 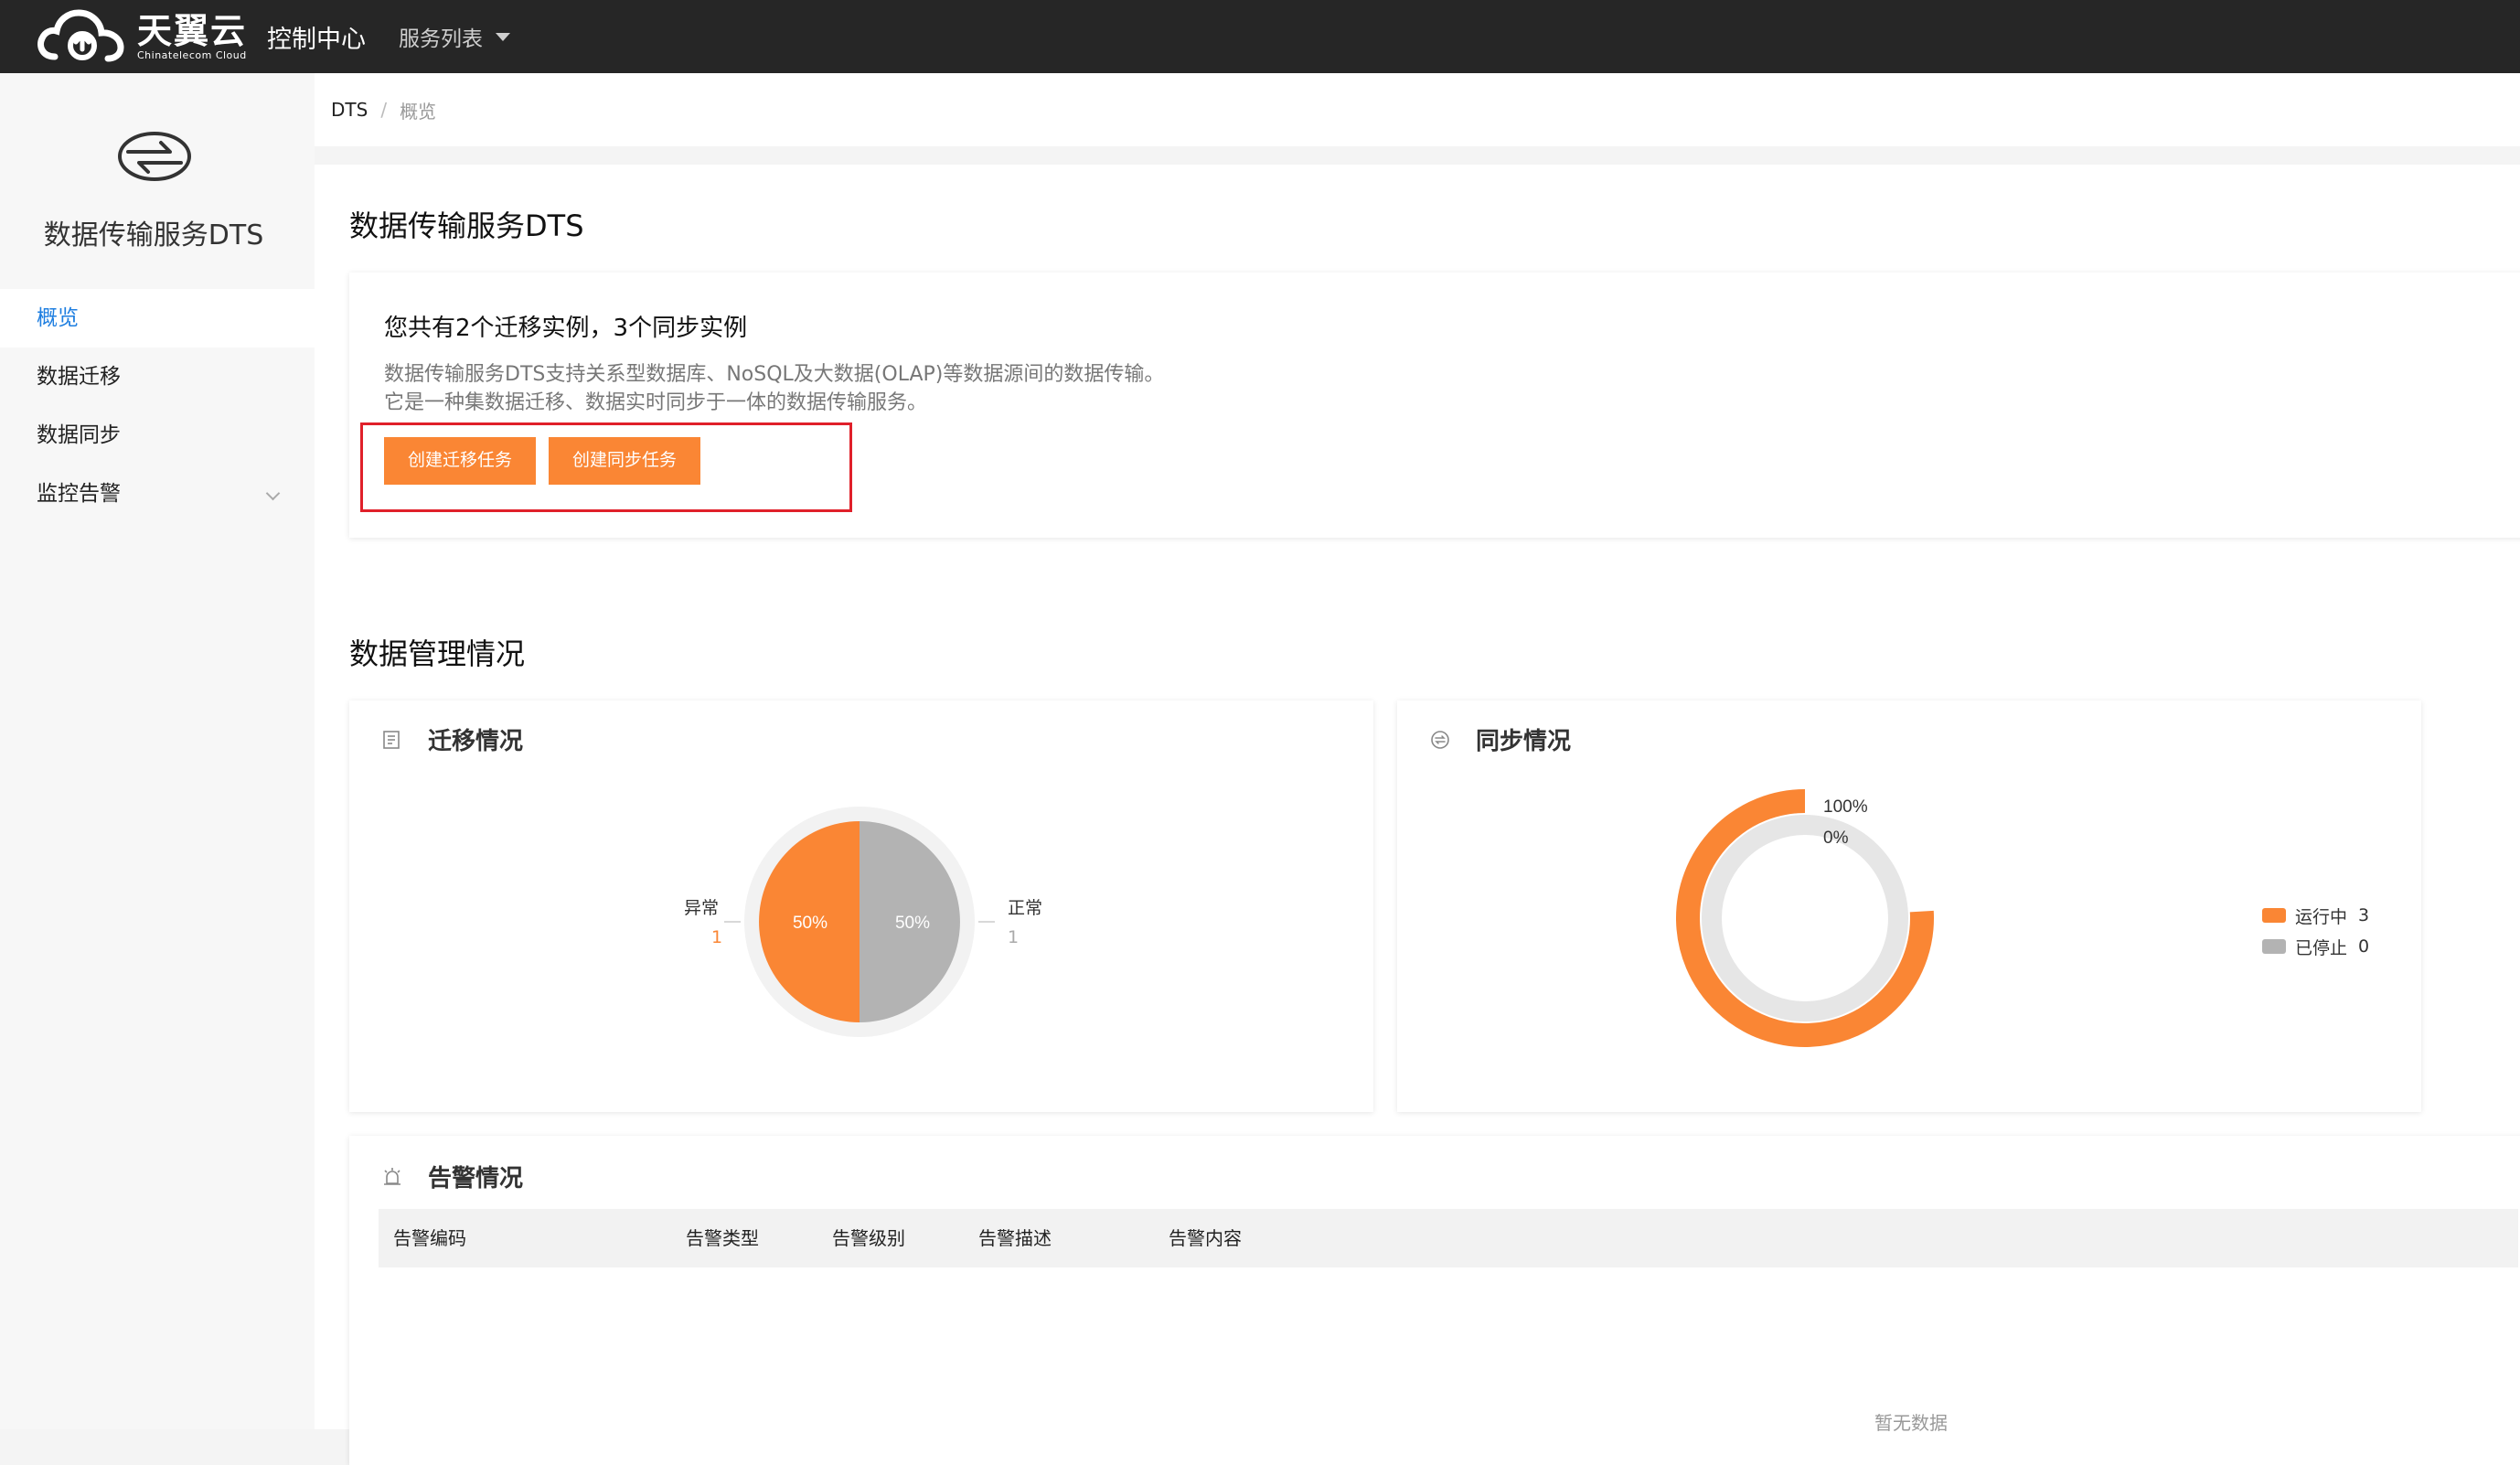 What do you see at coordinates (192, 54) in the screenshot?
I see `logo-english-text: Chinatelecom Cloud` at bounding box center [192, 54].